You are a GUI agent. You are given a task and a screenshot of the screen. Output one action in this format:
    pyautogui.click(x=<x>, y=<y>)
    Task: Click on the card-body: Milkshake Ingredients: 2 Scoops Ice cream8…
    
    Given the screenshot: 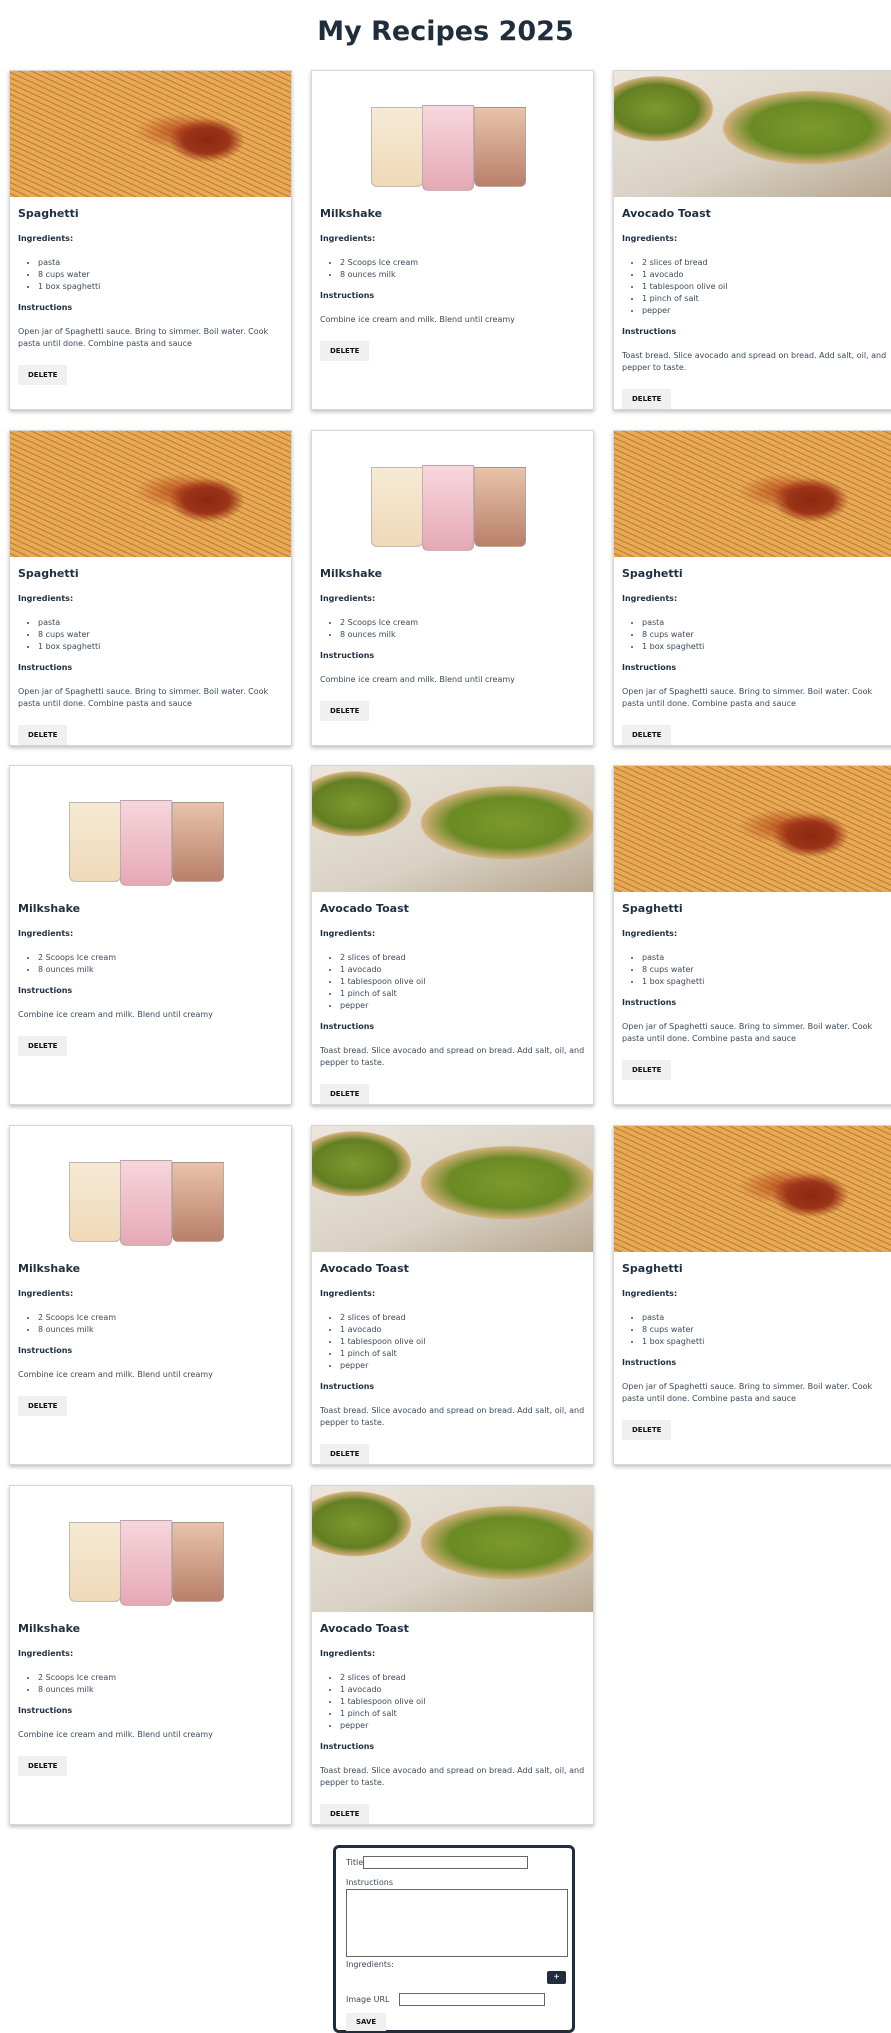 What is the action you would take?
    pyautogui.click(x=150, y=1340)
    